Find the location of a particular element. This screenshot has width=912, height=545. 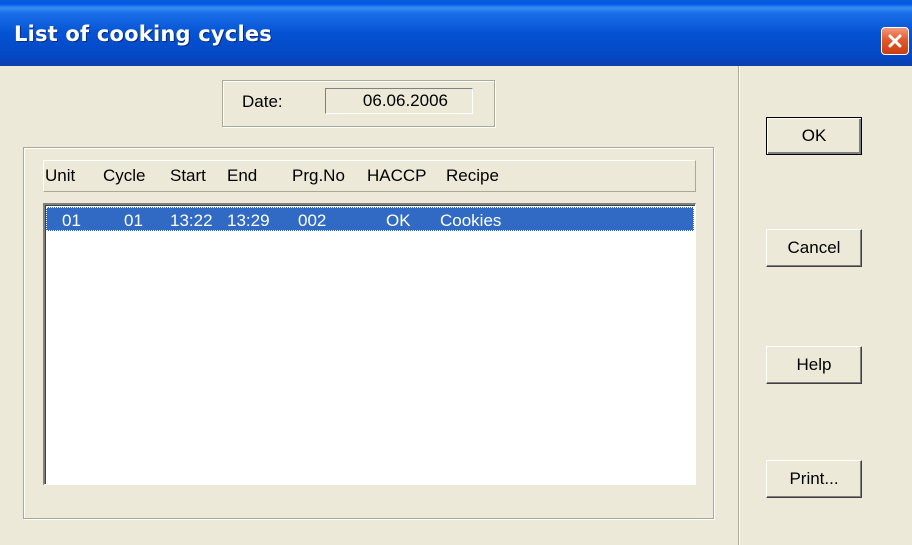

column-header-recipe: Recipe is located at coordinates (472, 175).